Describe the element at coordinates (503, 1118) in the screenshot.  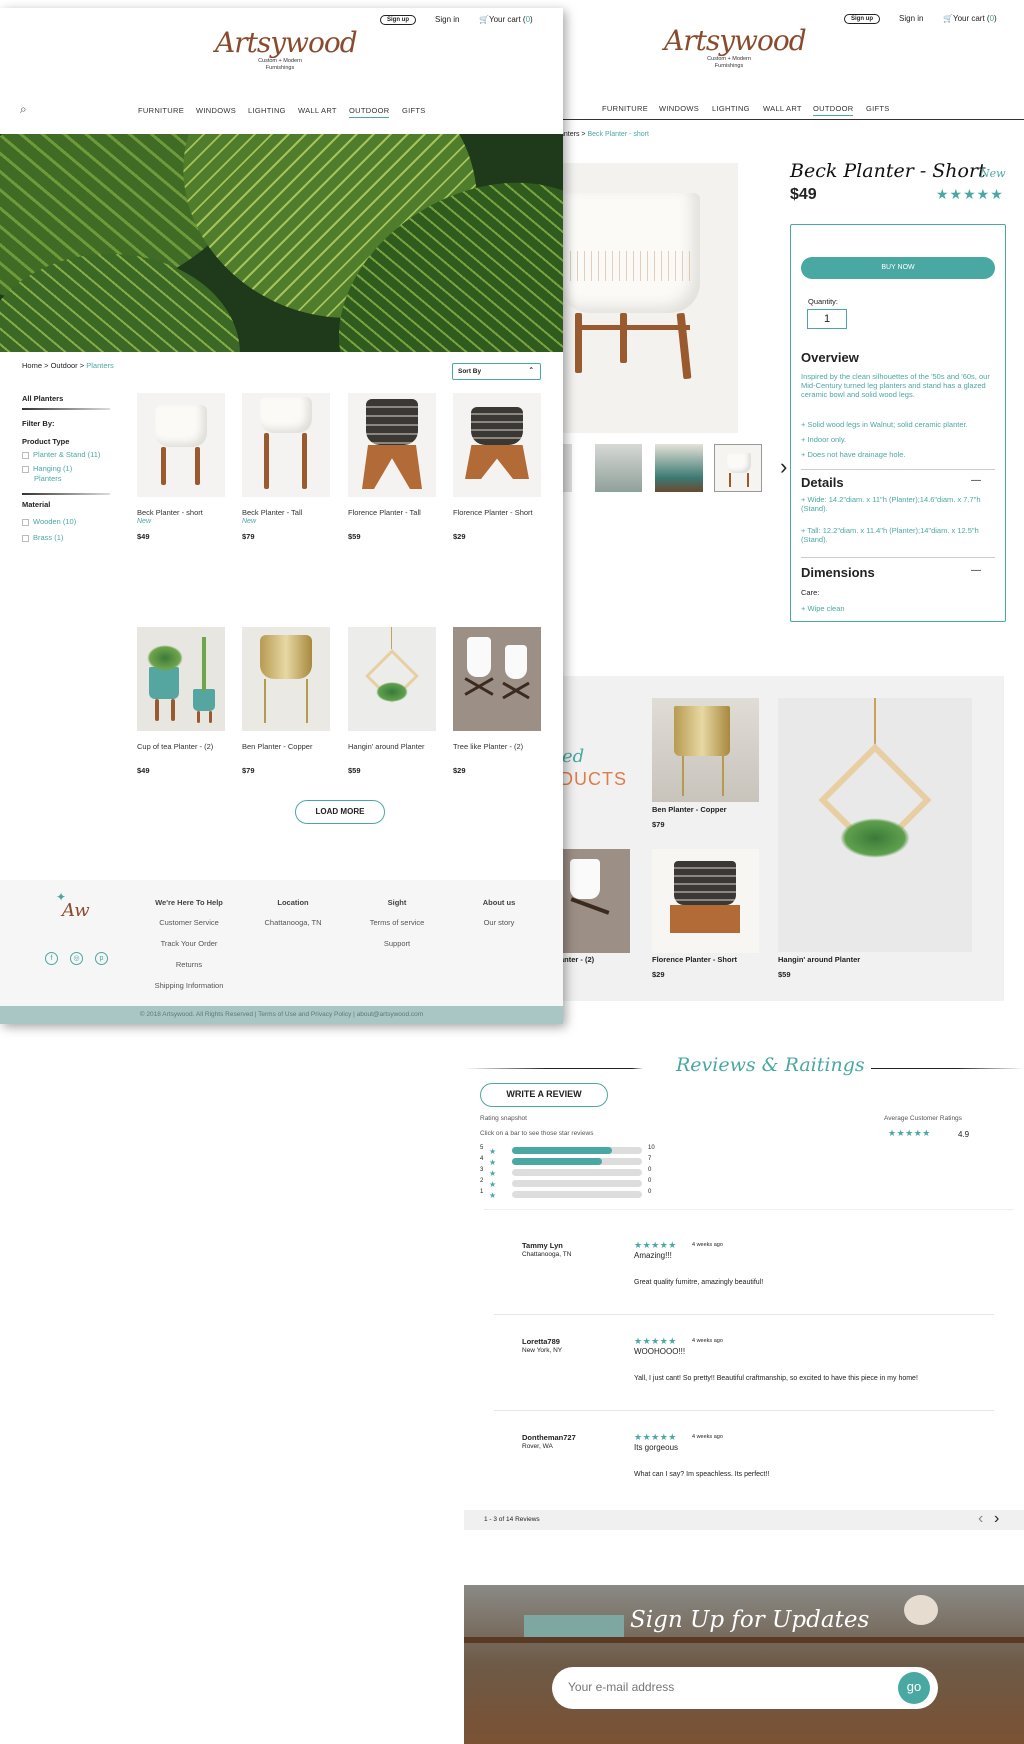
I see `snapshot-label: Rating snapshot` at that location.